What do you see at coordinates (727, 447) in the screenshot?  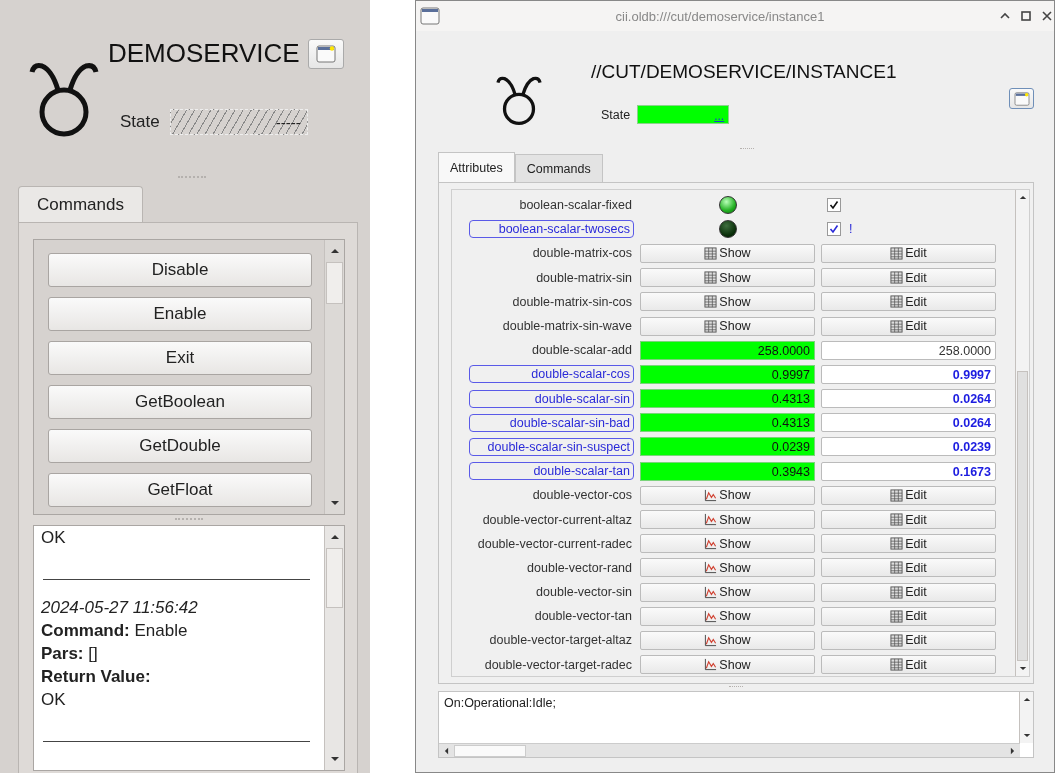 I see `value-display: 0.0239` at bounding box center [727, 447].